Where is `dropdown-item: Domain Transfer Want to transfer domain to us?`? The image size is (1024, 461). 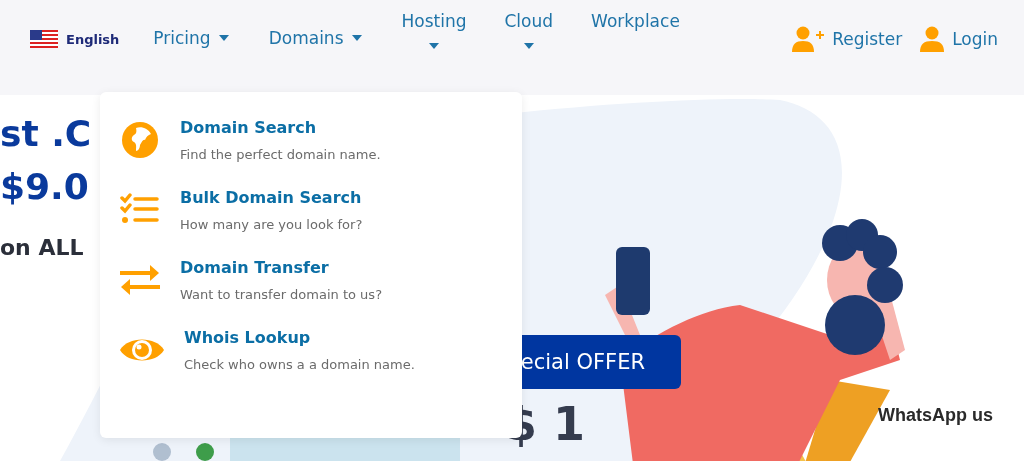
dropdown-item: Domain Transfer Want to transfer domain to us? is located at coordinates (311, 280).